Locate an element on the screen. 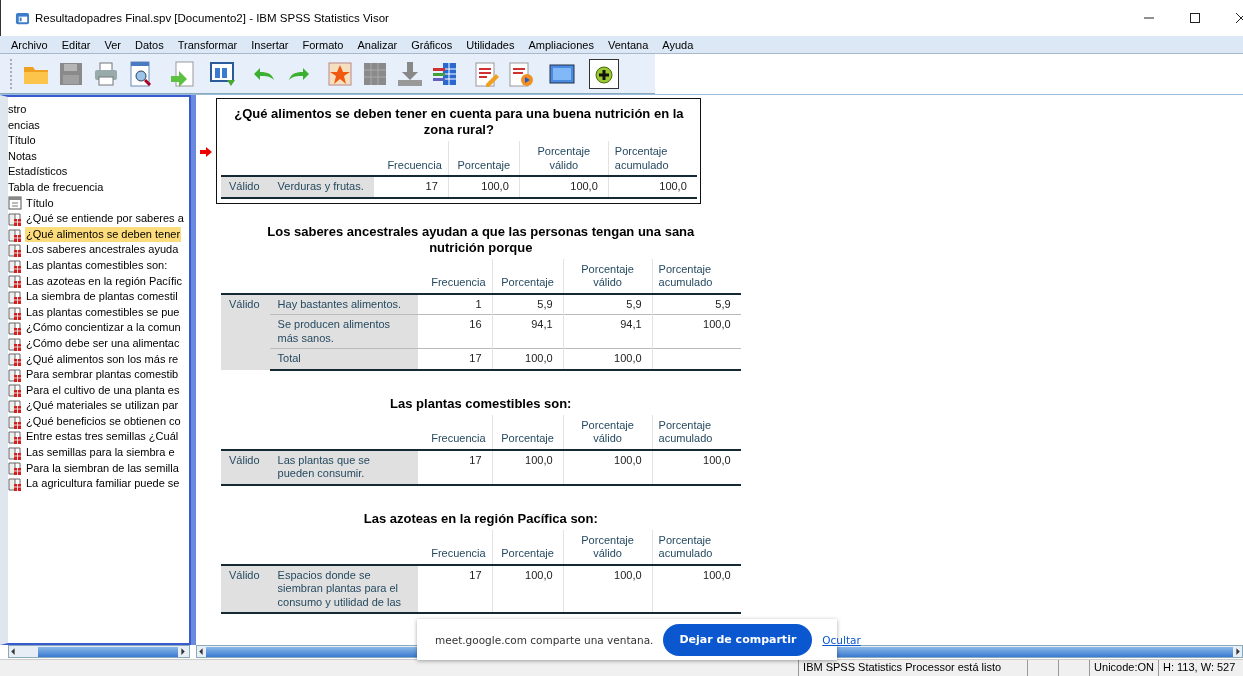  outline-item: ¿Qué beneficios se obtienen co is located at coordinates (103, 421).